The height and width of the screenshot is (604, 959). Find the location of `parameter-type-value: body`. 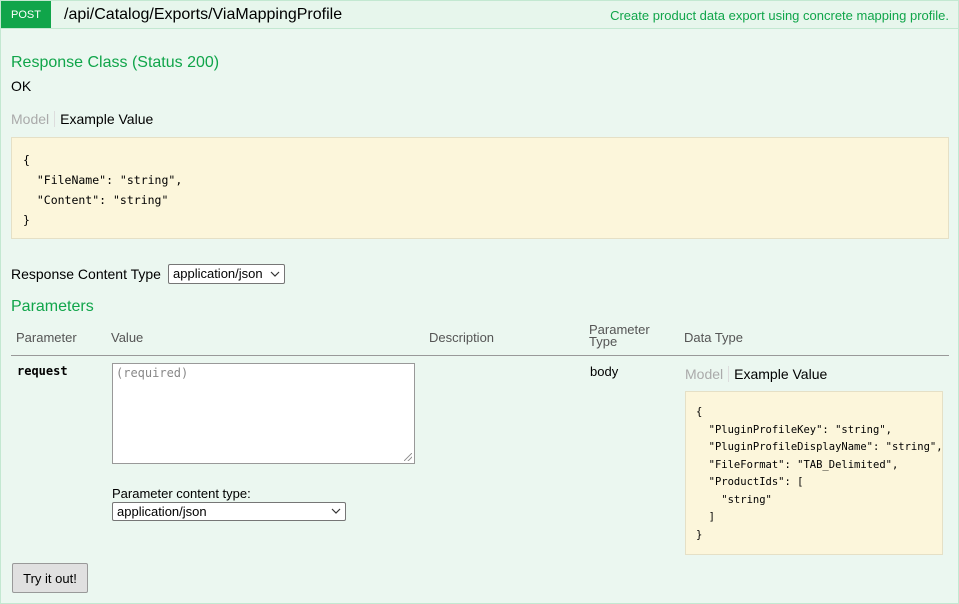

parameter-type-value: body is located at coordinates (604, 371).